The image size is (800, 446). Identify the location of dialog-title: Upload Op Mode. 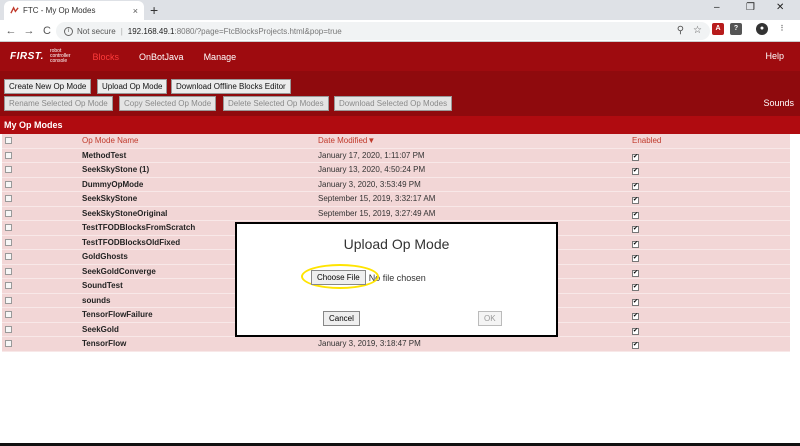
(396, 244).